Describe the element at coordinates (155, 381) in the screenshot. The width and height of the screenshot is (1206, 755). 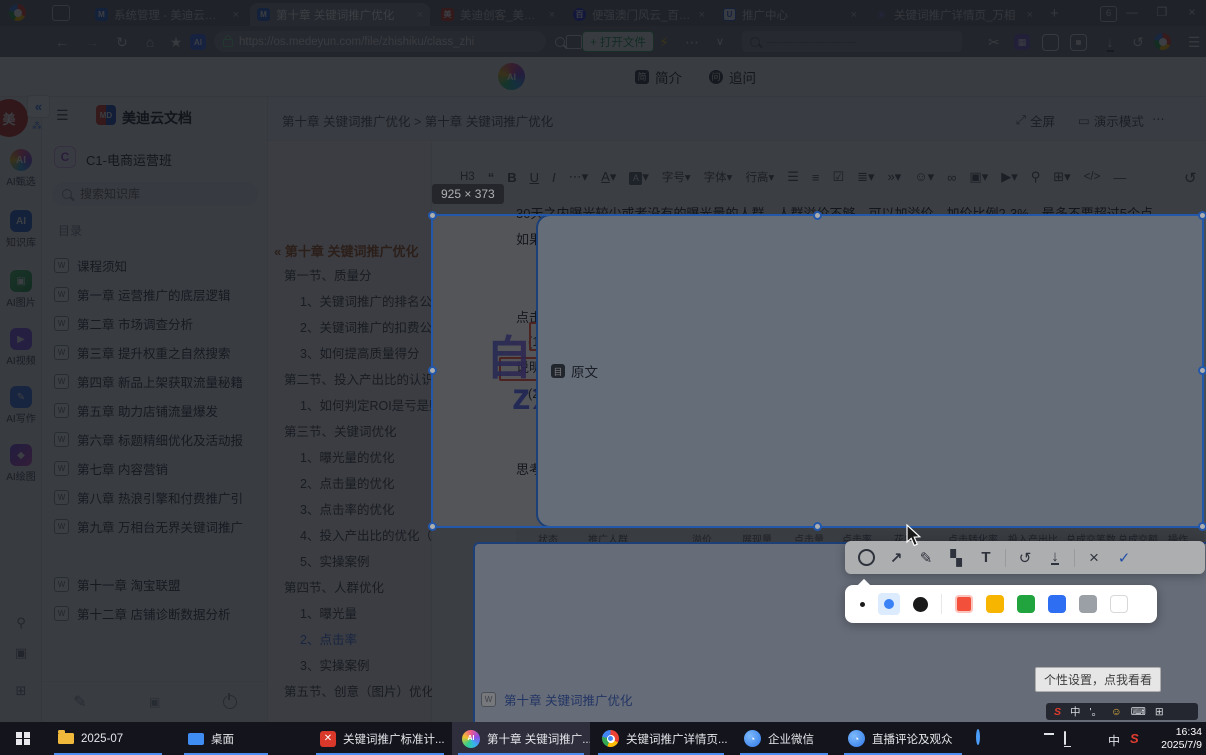
I see `sidebar-item: W 第四章 新品上架获取流量秘籍` at that location.